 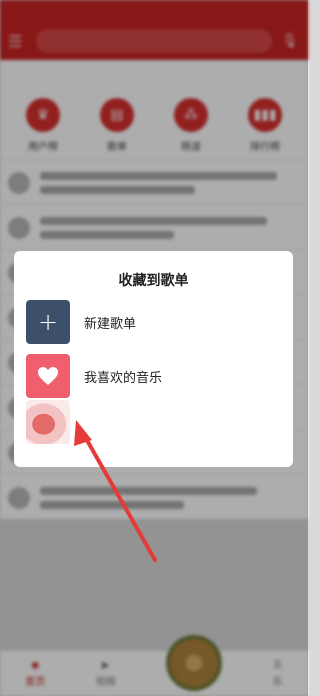 What do you see at coordinates (48, 422) in the screenshot?
I see `playlist-cover` at bounding box center [48, 422].